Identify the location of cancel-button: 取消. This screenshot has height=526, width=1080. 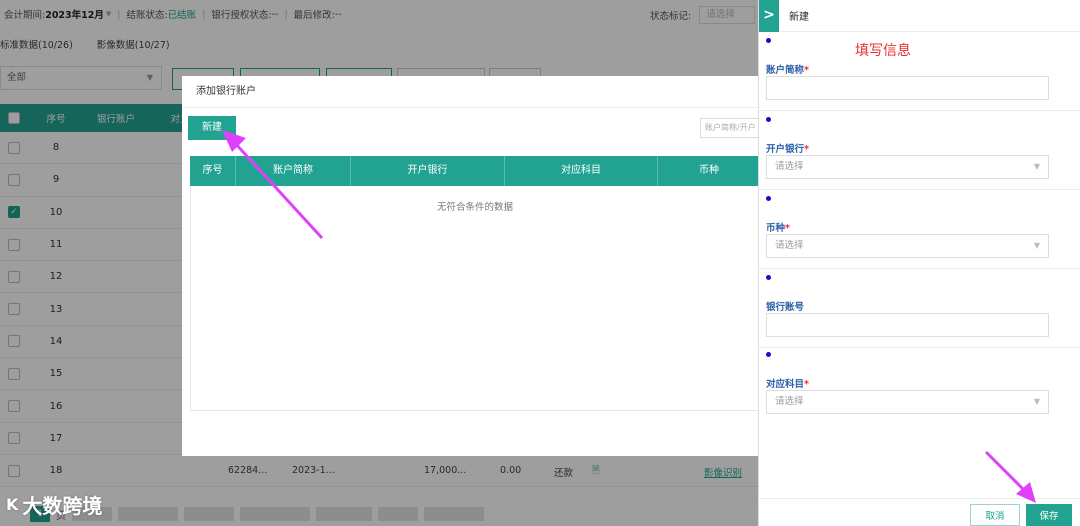
(995, 515).